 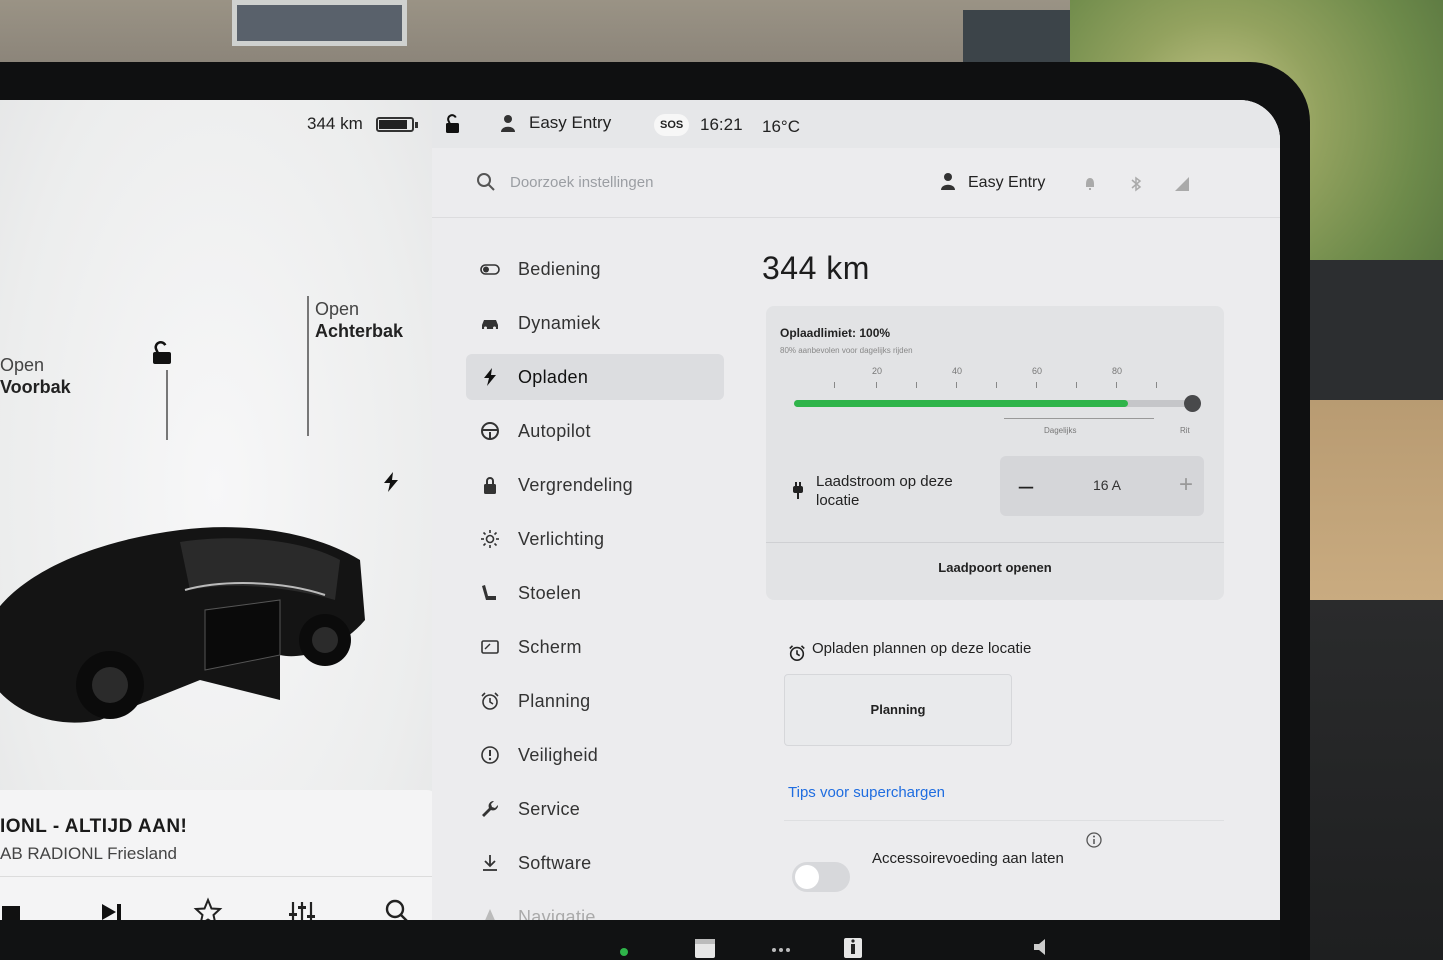 I want to click on nav-label: Service, so click(x=549, y=809).